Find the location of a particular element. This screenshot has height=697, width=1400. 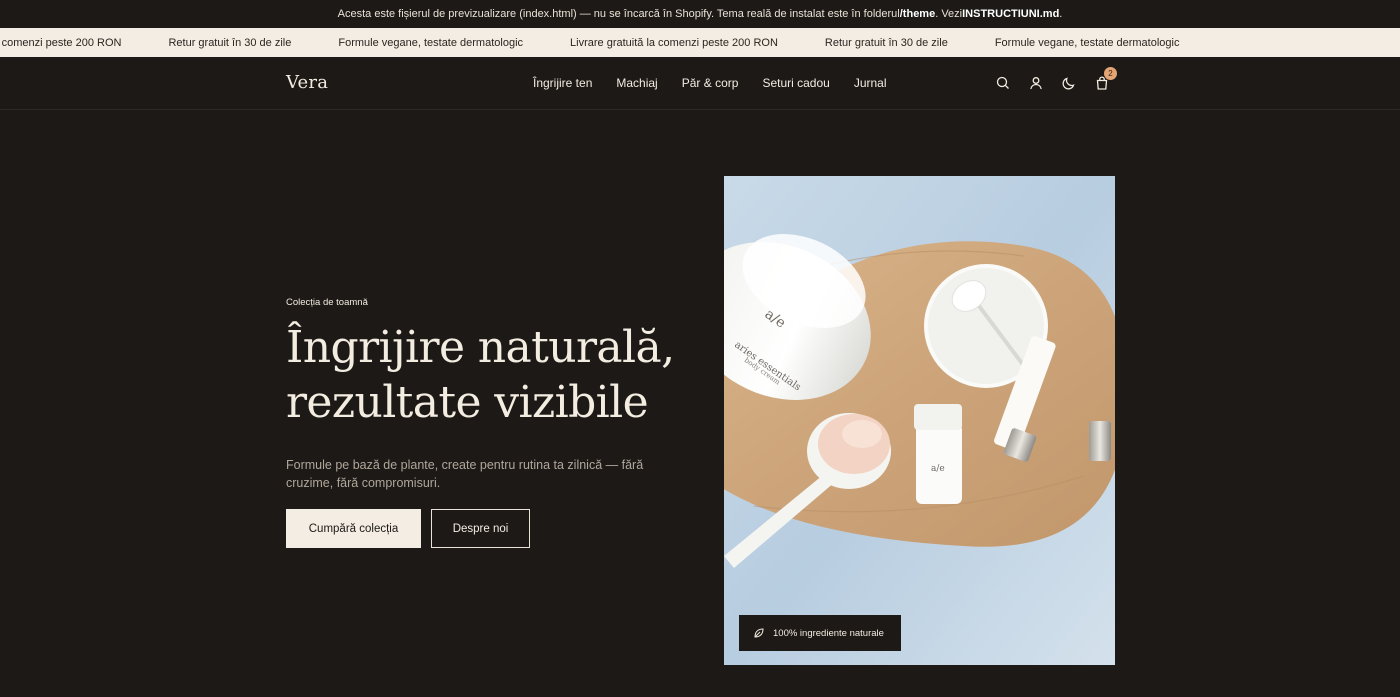

hero-eyebrow: Colecția de toamnă is located at coordinates (327, 302).